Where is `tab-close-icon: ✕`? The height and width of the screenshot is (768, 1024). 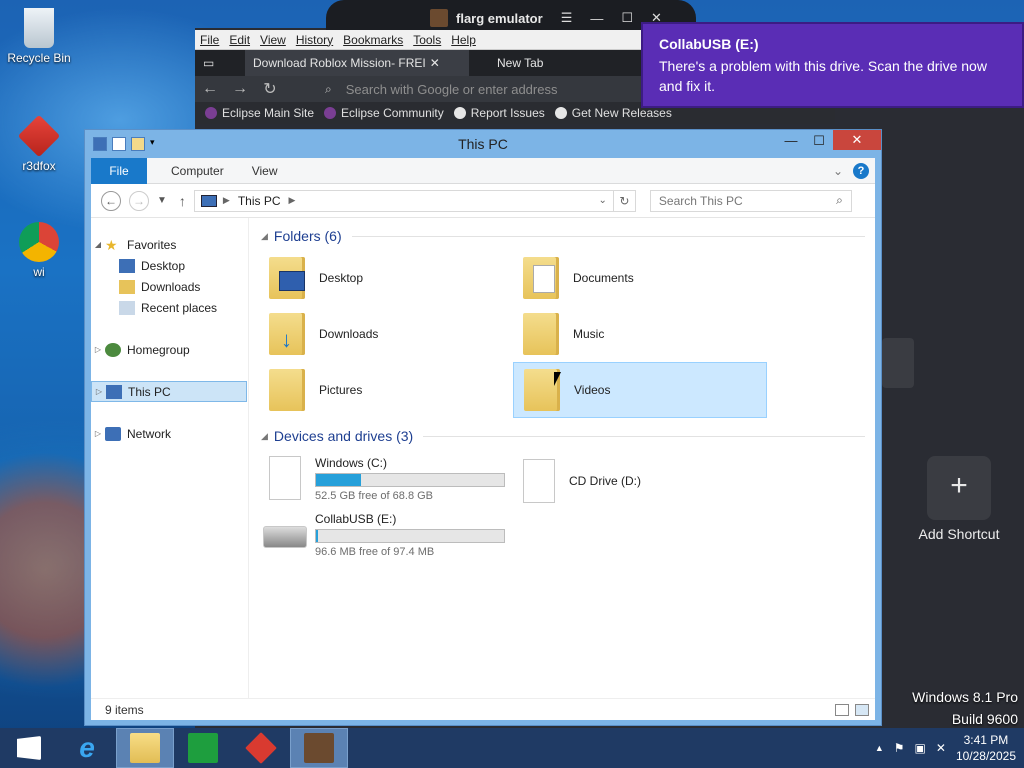
tab-close-icon: ✕ is located at coordinates (435, 63).